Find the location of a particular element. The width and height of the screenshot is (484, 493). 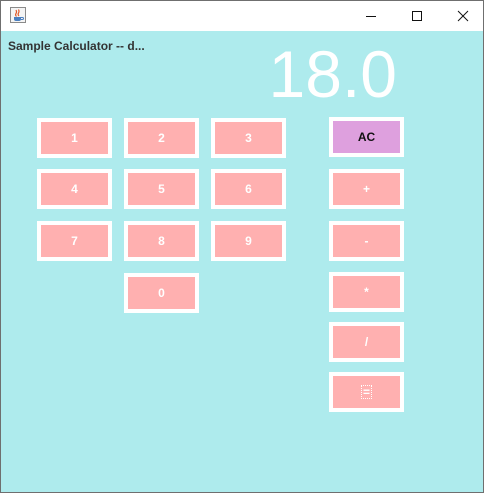

digit-9-button: 9 is located at coordinates (248, 241).